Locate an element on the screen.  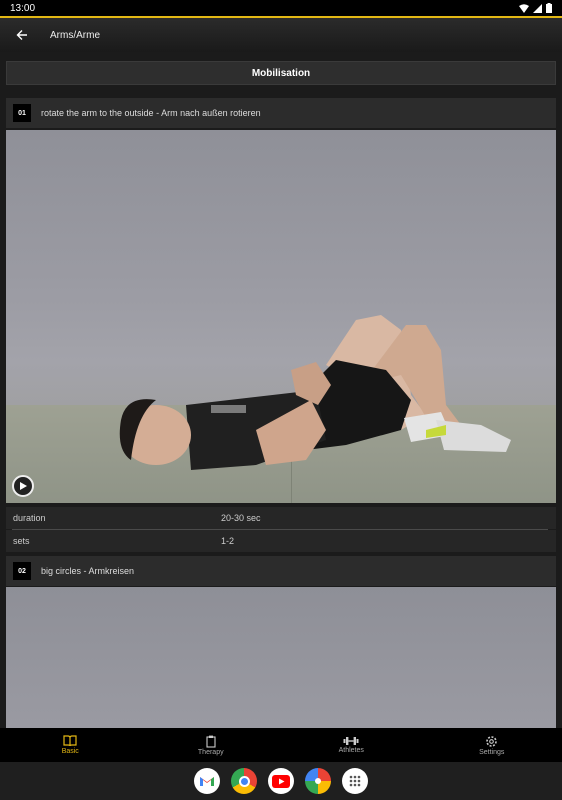
youtube-badge is located at coordinates (281, 781).